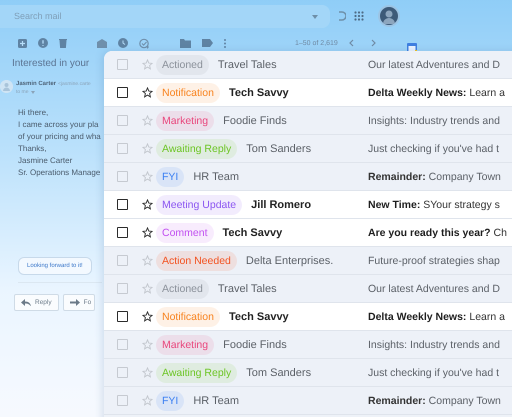  Describe the element at coordinates (144, 43) in the screenshot. I see `add-task-icon` at that location.